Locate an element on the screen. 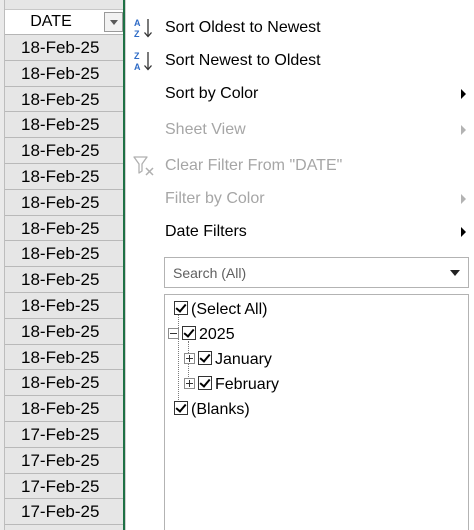 The image size is (474, 530). column-header-cell: DATE is located at coordinates (64, 22).